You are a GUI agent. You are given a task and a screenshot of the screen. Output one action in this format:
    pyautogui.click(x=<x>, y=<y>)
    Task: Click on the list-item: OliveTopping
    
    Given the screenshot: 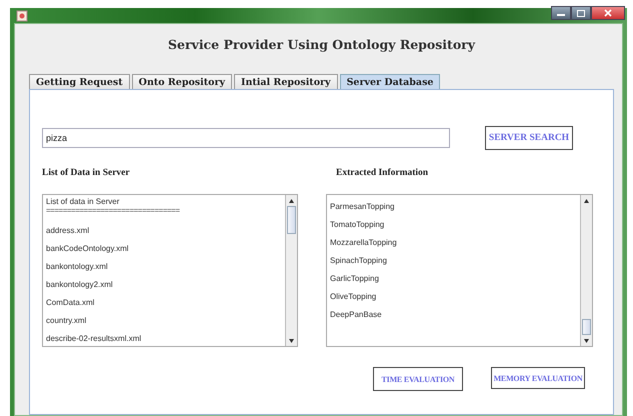 What is the action you would take?
    pyautogui.click(x=453, y=301)
    